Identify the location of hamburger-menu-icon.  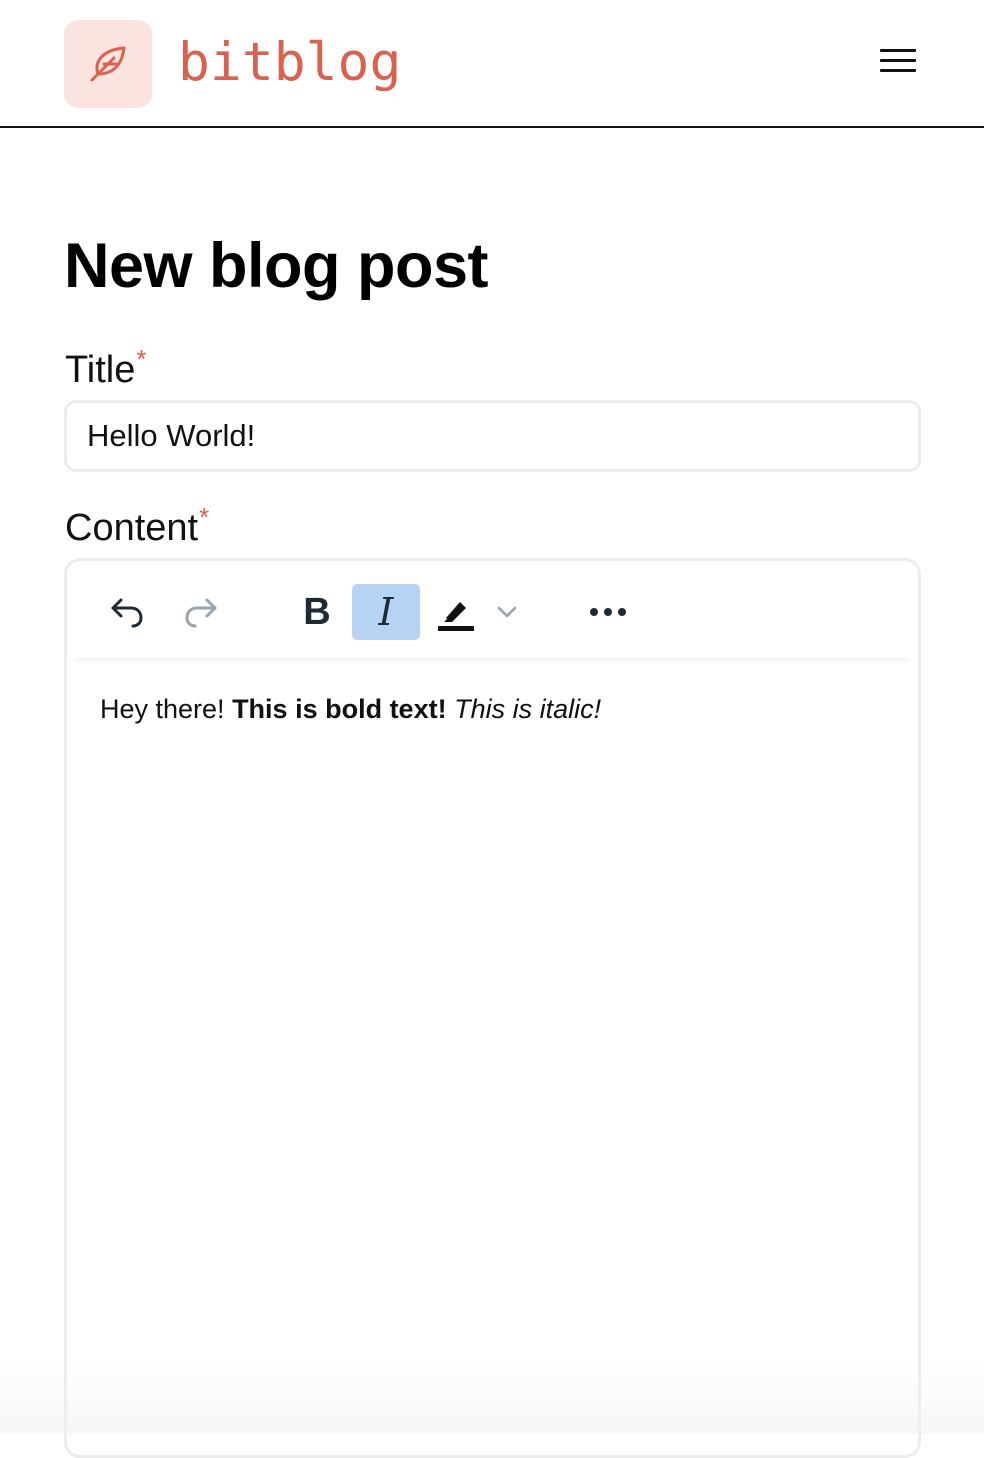
(898, 61).